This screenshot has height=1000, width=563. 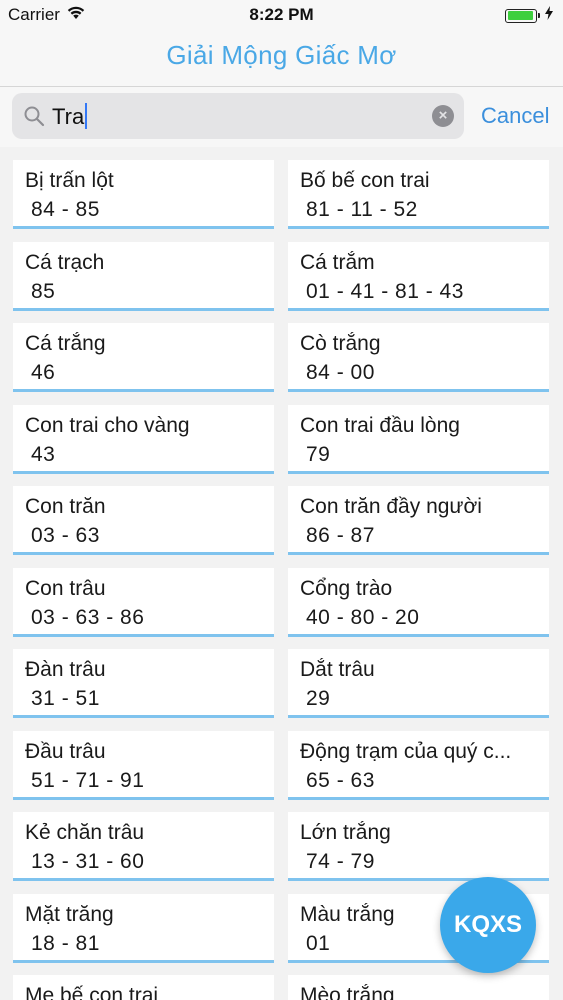 What do you see at coordinates (43, 291) in the screenshot?
I see `result-numbers: 85` at bounding box center [43, 291].